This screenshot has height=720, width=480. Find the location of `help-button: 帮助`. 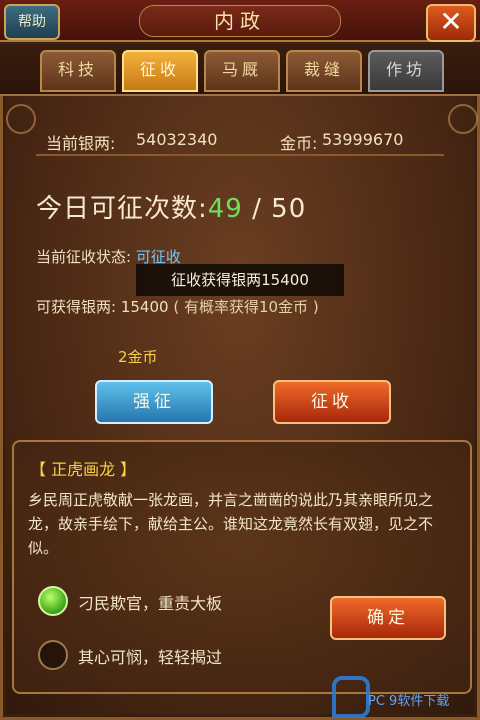

help-button: 帮助 is located at coordinates (32, 22).